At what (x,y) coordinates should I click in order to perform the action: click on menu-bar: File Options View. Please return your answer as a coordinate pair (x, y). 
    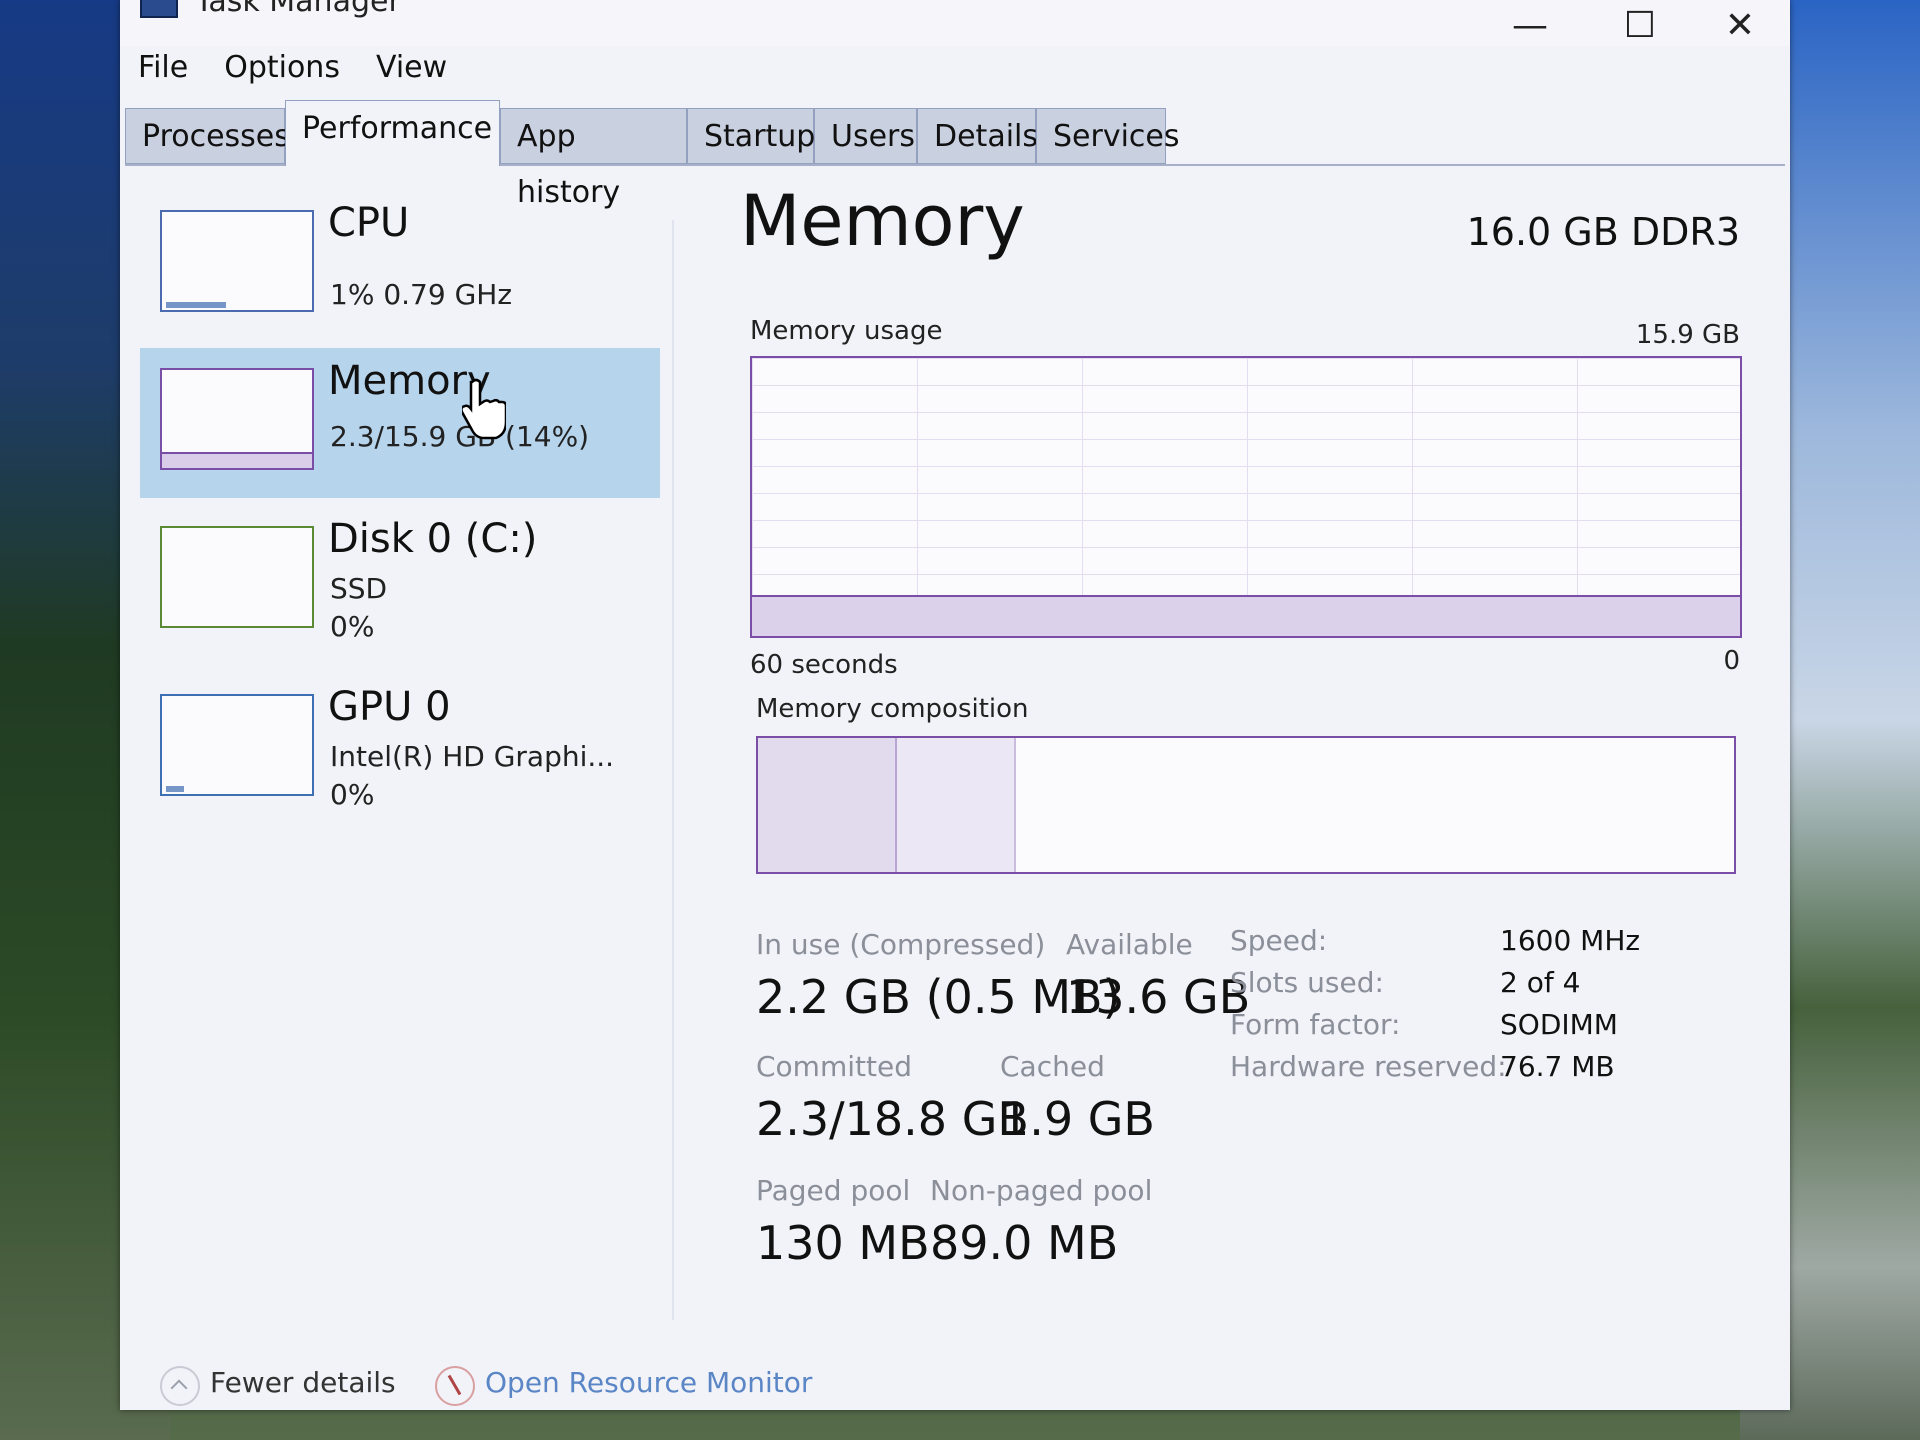
    Looking at the image, I should click on (292, 68).